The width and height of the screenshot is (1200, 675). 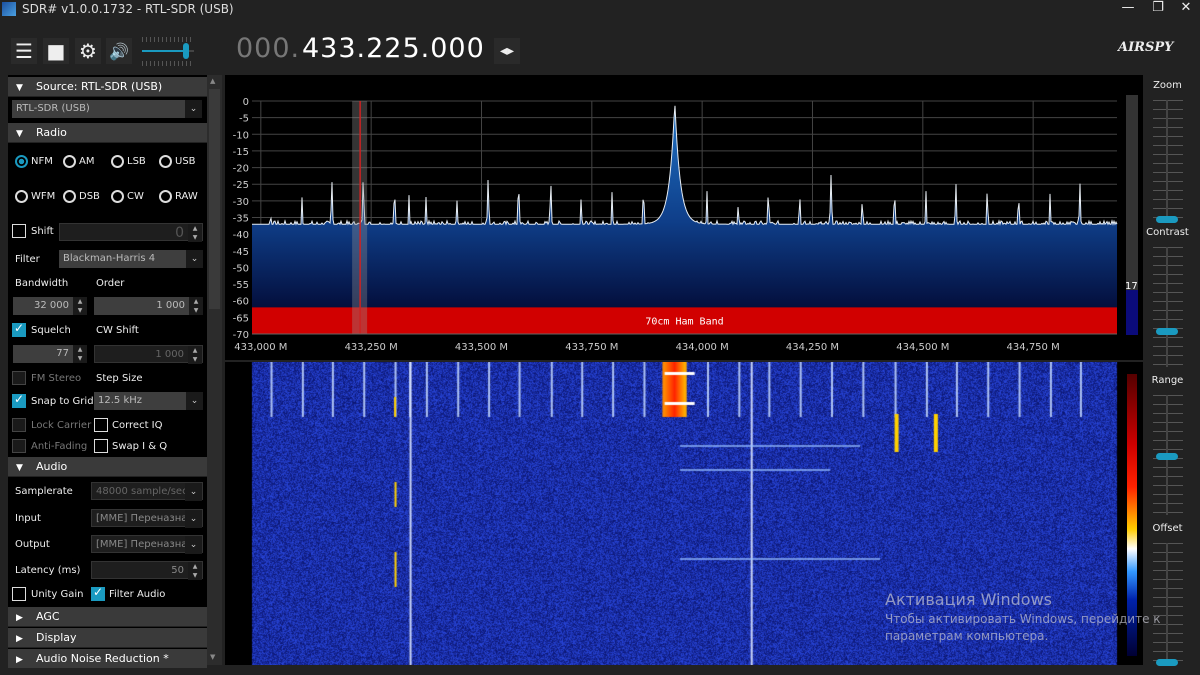 I want to click on squelch-label: Squelch, so click(x=51, y=330).